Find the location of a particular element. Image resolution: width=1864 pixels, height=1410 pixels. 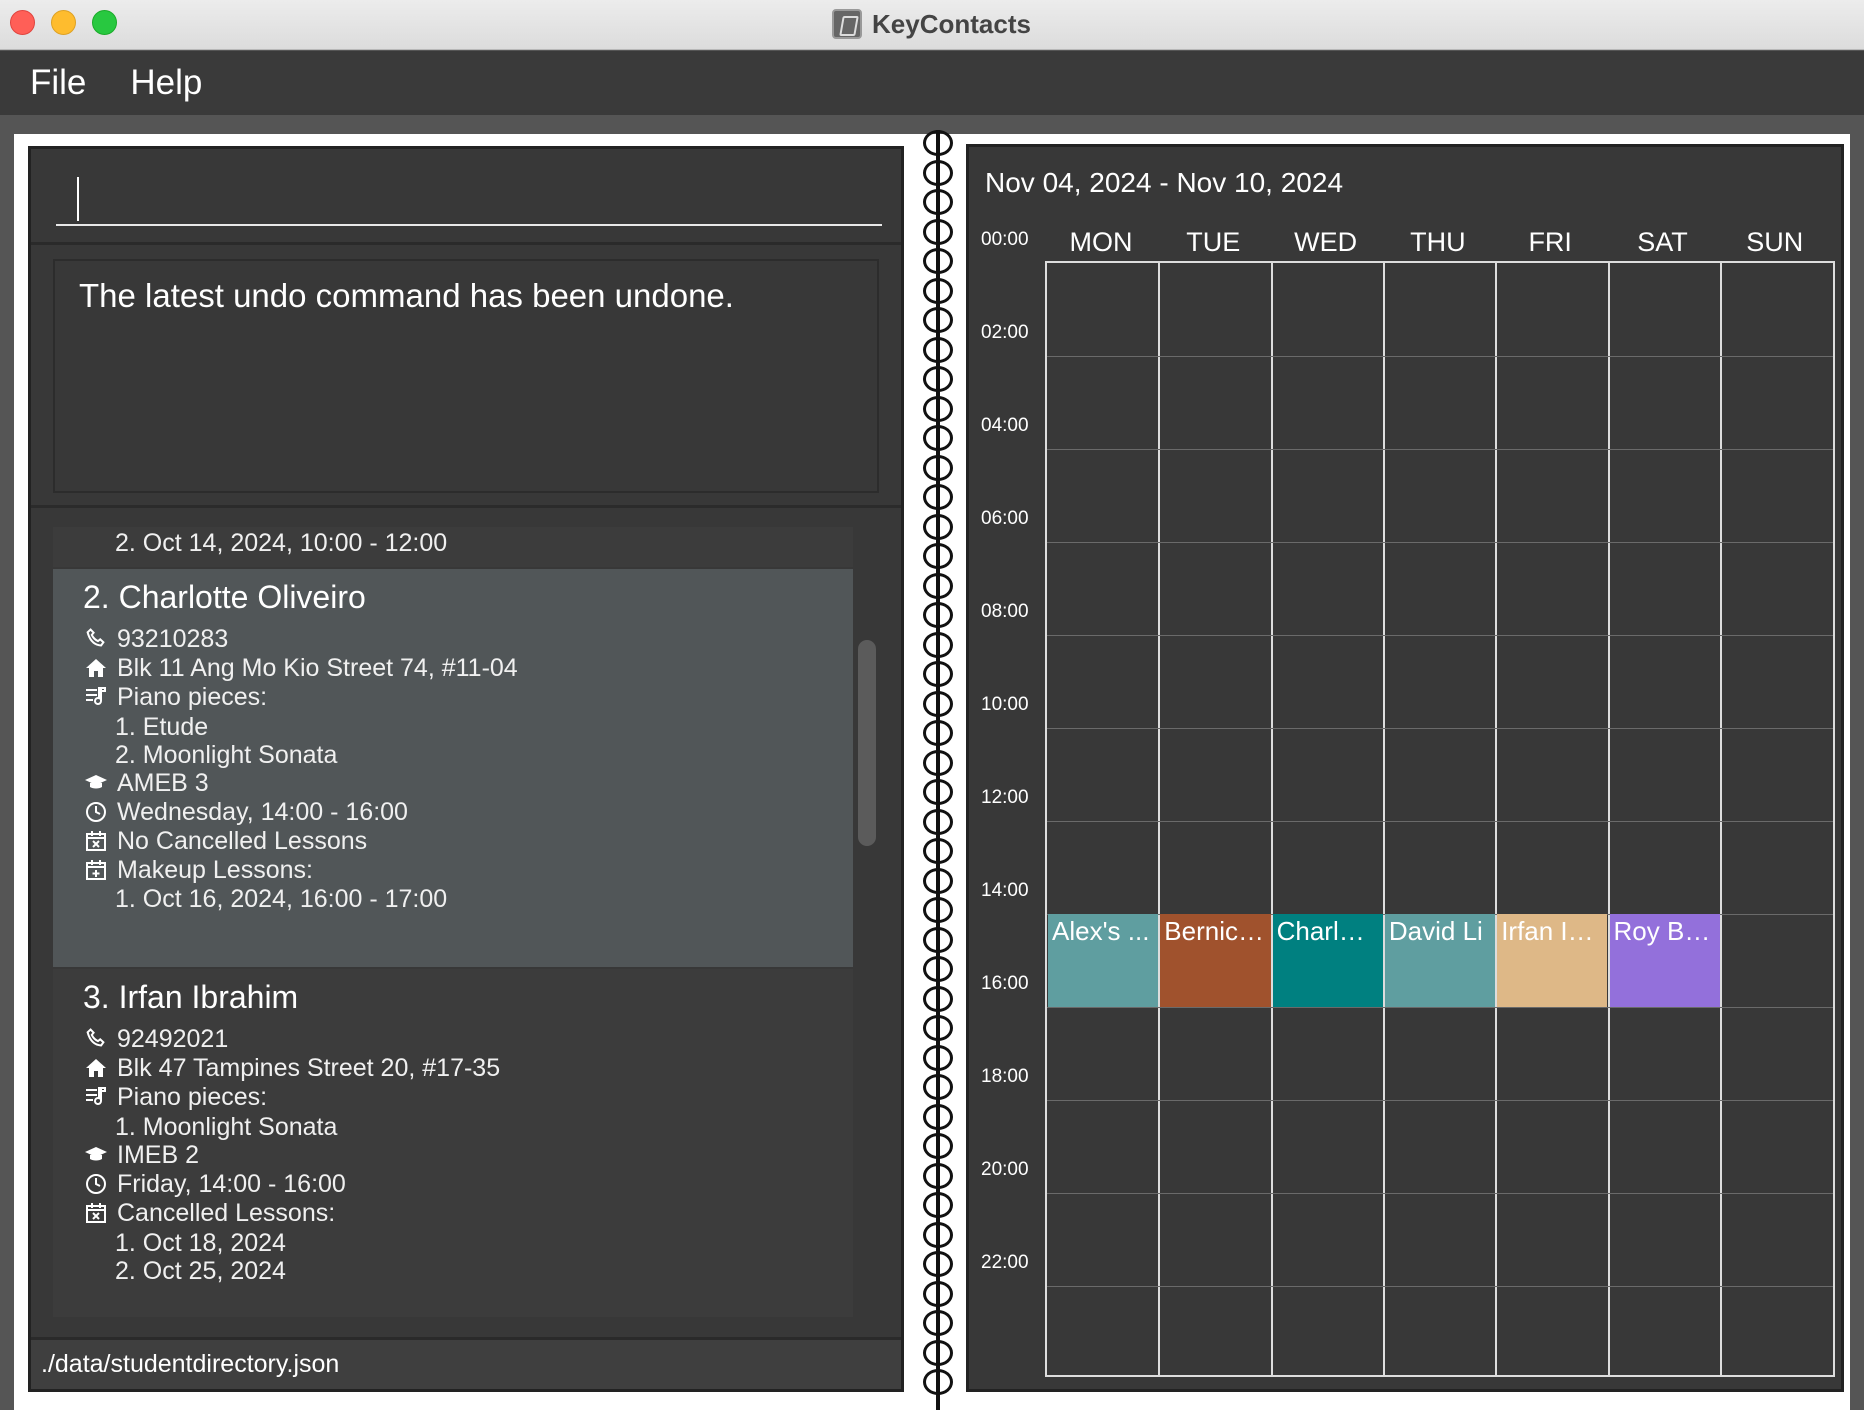

address: Blk 11 Ang Mo Kio Street 74, #11-04 is located at coordinates (317, 667).